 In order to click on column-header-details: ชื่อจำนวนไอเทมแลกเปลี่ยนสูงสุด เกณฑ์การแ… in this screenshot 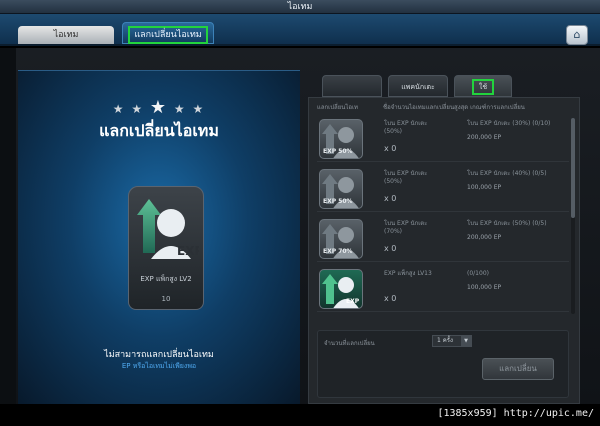, I will do `click(454, 107)`.